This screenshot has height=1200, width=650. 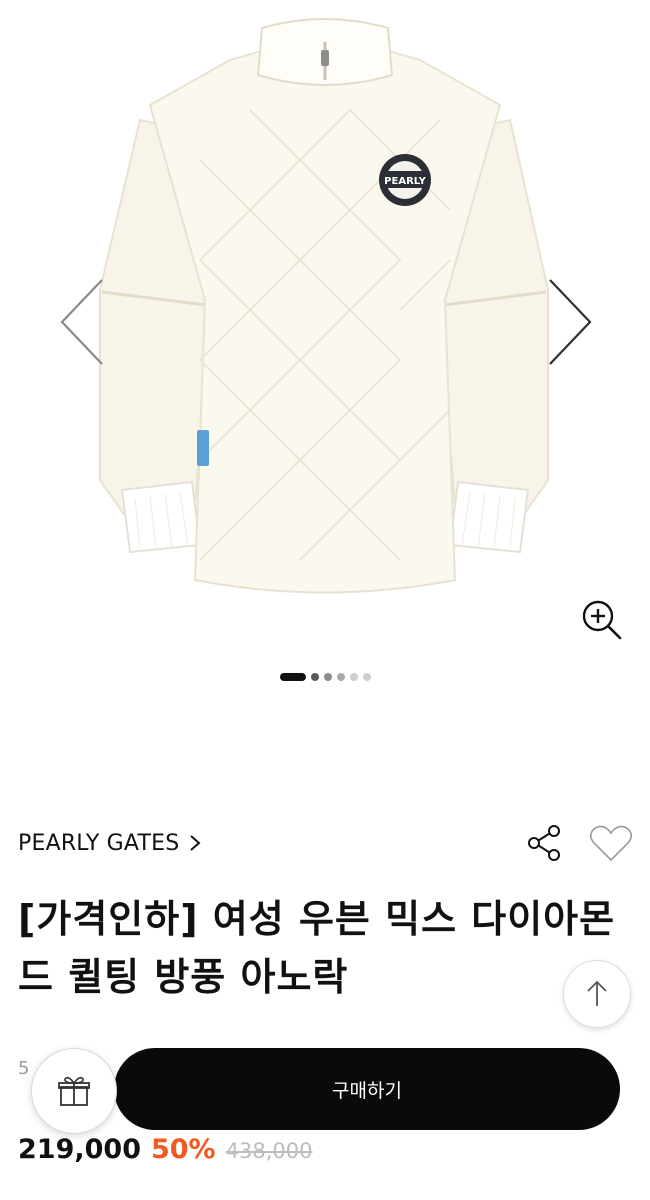 I want to click on buy-button: 구매하기, so click(x=367, y=1089).